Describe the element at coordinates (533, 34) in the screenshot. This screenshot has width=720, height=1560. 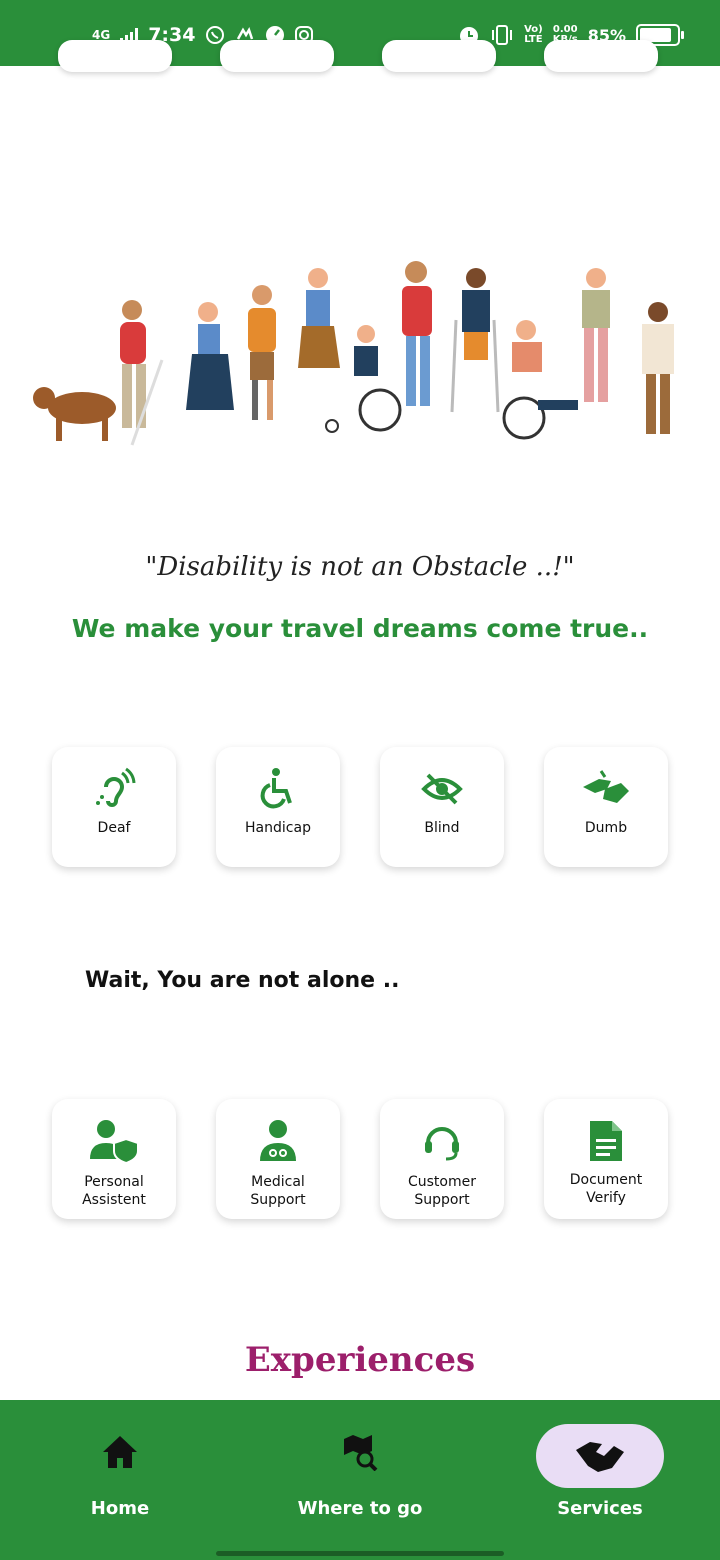
I see `volte-indicator: Vo) LTE` at that location.